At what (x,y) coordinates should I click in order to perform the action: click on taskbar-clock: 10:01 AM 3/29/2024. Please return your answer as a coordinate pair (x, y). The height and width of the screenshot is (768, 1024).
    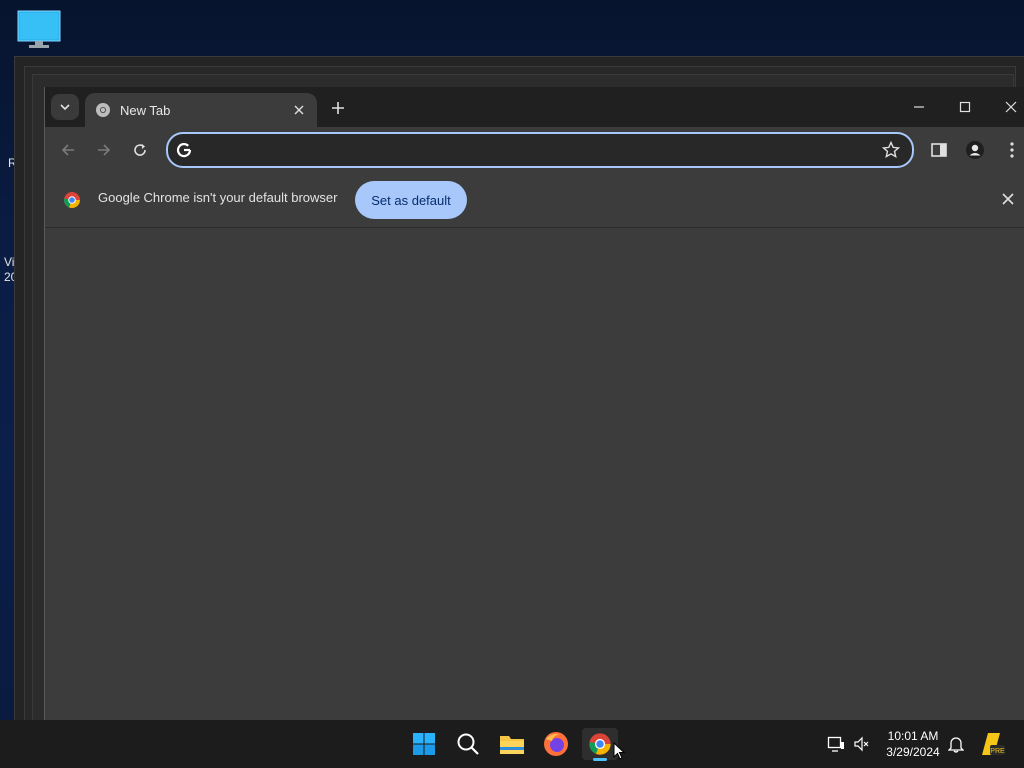
    Looking at the image, I should click on (913, 744).